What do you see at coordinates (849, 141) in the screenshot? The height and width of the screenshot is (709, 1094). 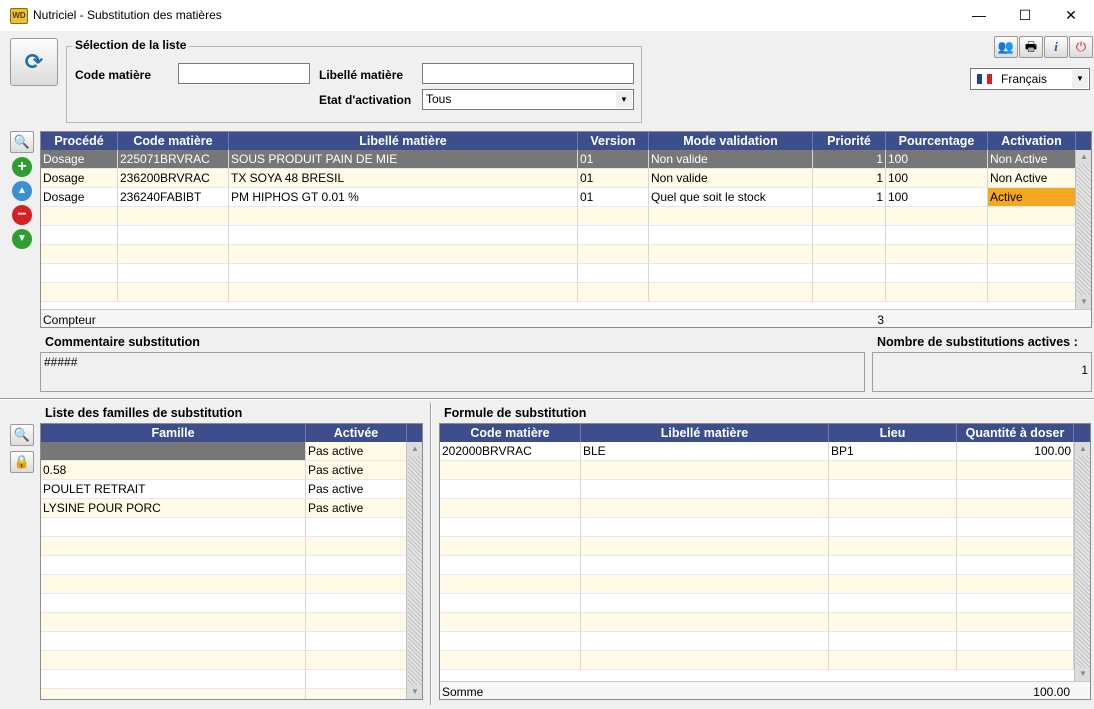 I see `col-priorite: Priorité` at bounding box center [849, 141].